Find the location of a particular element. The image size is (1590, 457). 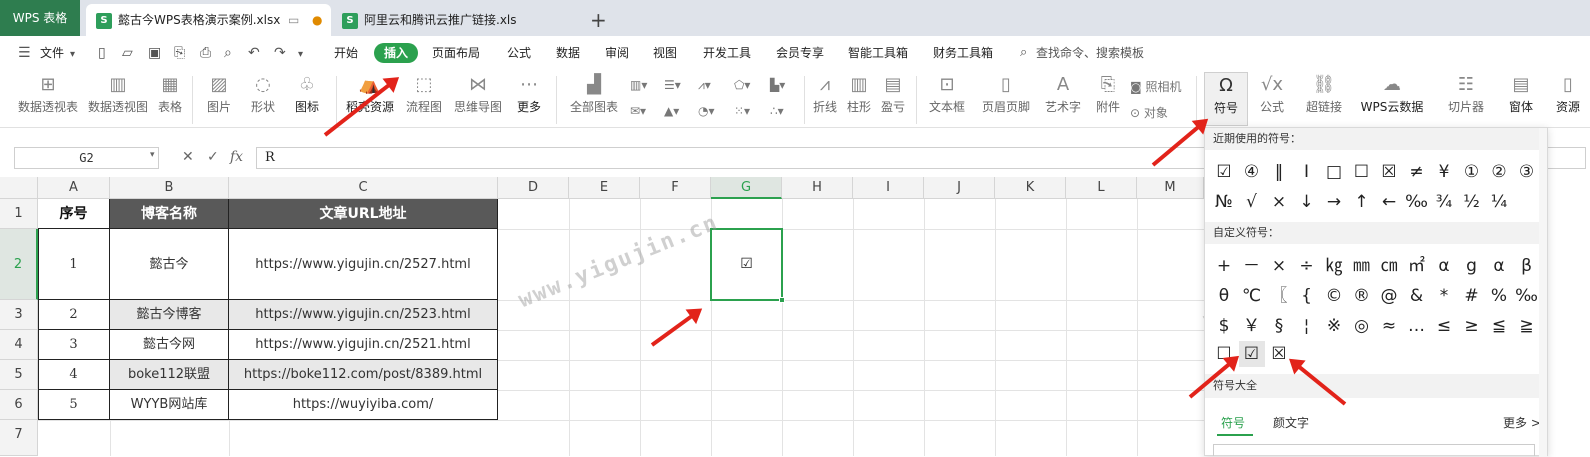

command-search: 查找命令、搜索模板 is located at coordinates (1090, 53).